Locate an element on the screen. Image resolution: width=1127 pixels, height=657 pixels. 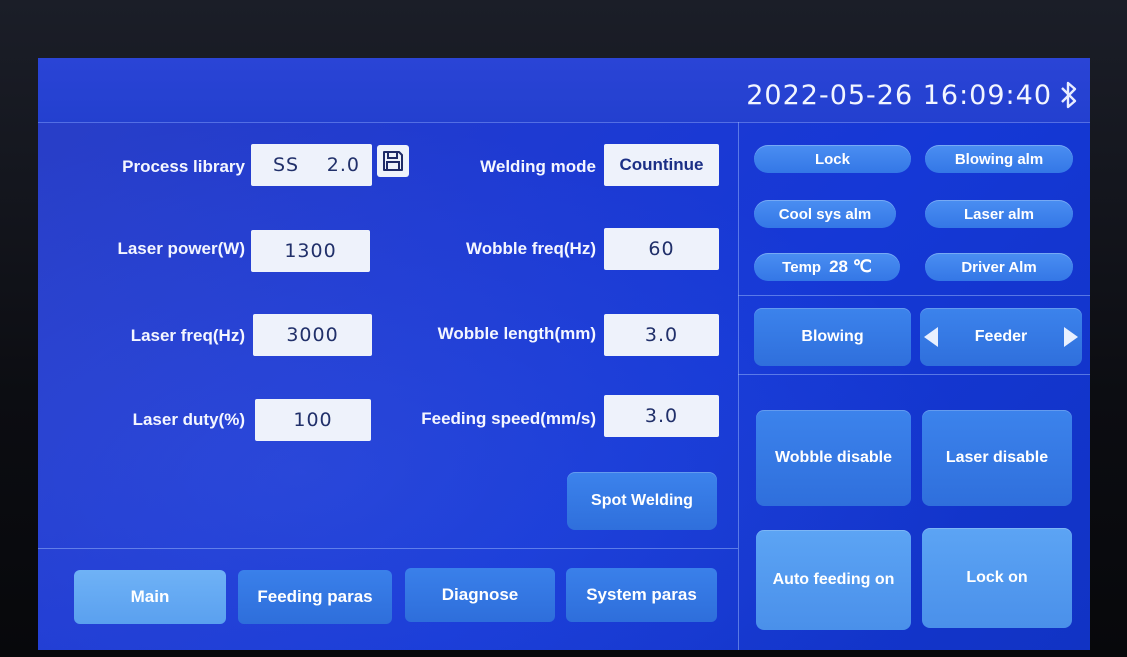
wobble-length-label: Wobble length(mm) is located at coordinates (516, 333).